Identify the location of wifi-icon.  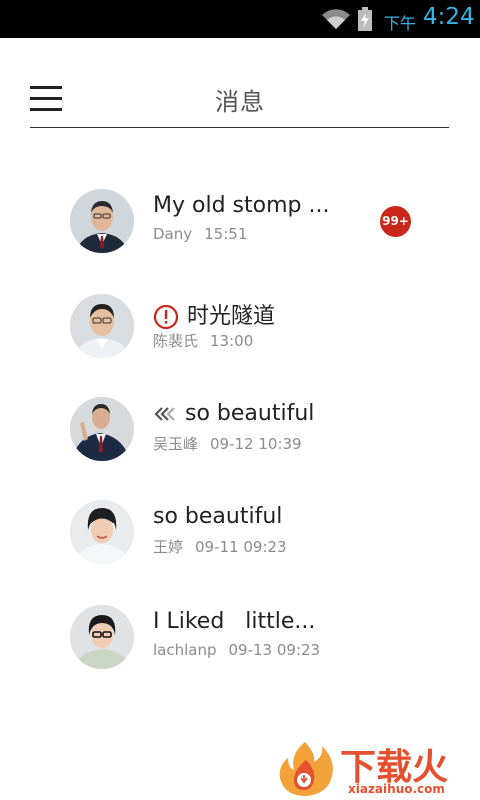
(336, 19).